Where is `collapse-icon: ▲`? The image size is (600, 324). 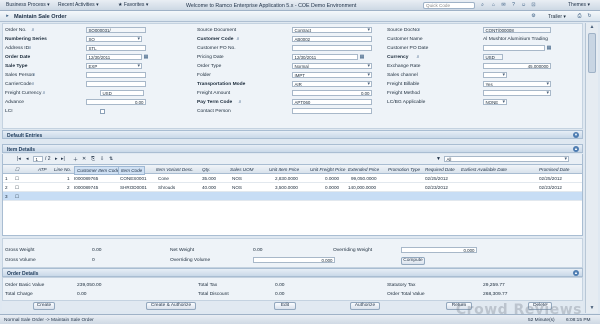
collapse-icon: ▲ is located at coordinates (576, 149).